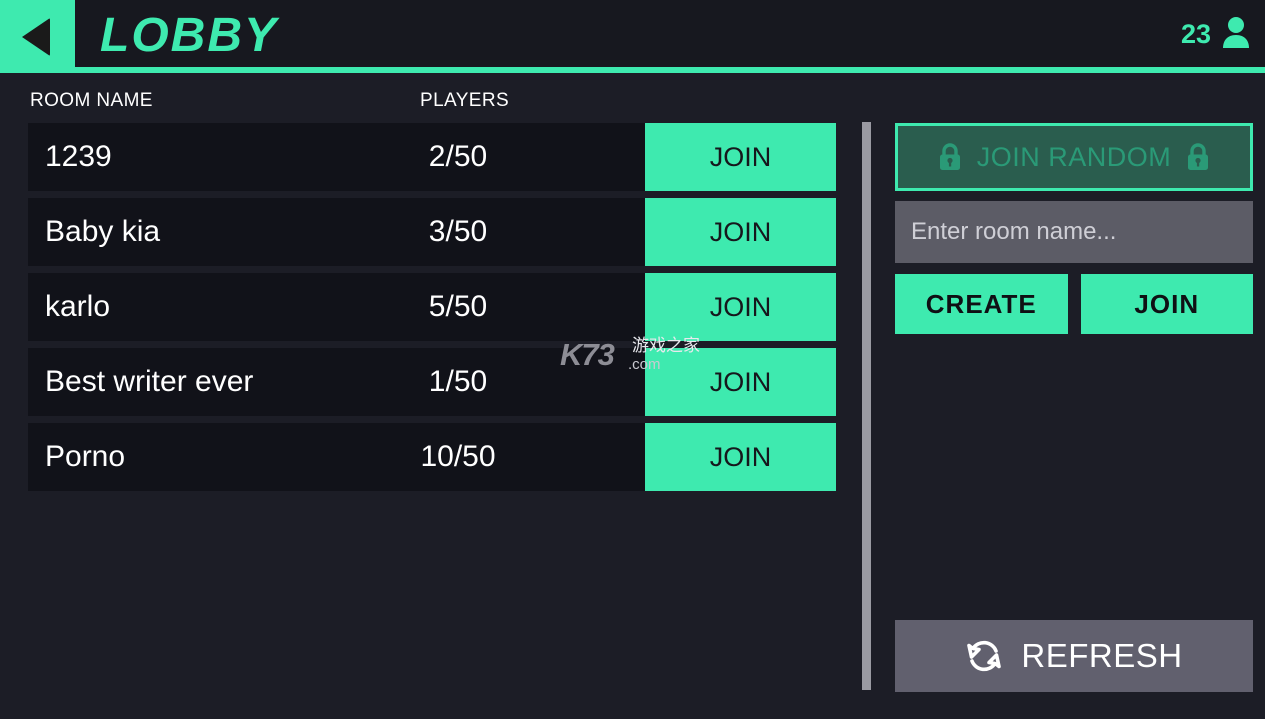  What do you see at coordinates (465, 100) in the screenshot?
I see `column-header-players: PLAYERS` at bounding box center [465, 100].